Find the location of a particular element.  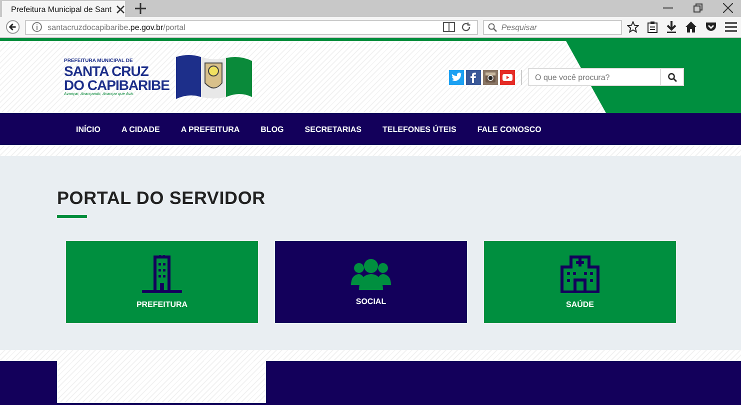

reader-view-icon is located at coordinates (449, 27).